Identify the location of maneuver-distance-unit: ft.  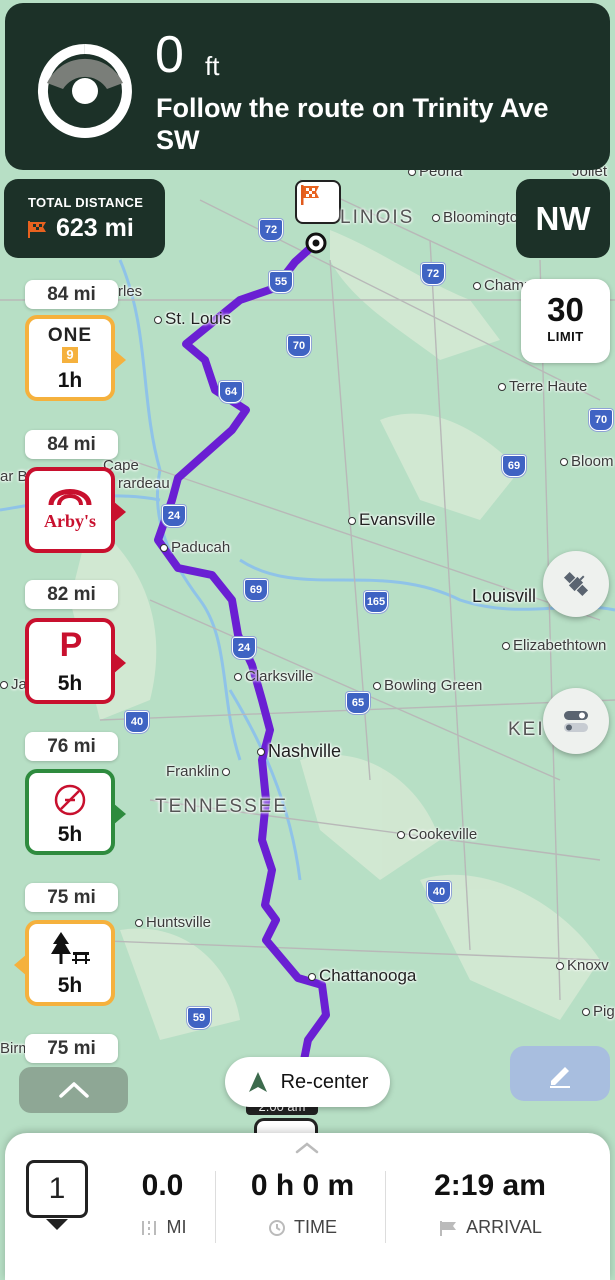
(212, 66).